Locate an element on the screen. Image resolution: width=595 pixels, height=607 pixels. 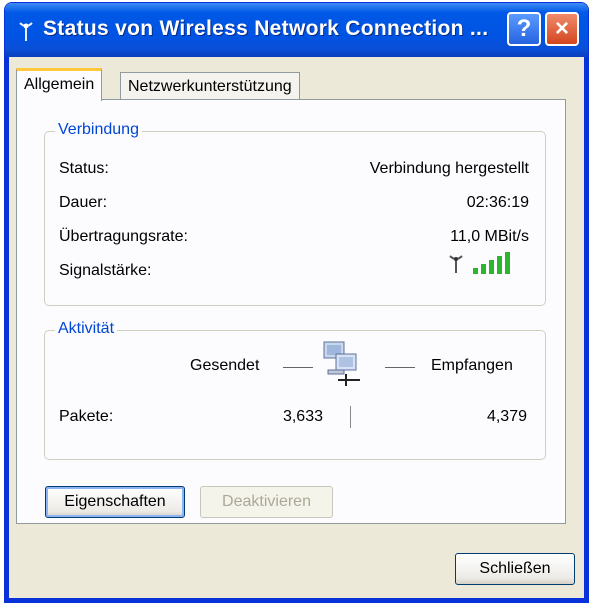
packets-divider is located at coordinates (350, 417).